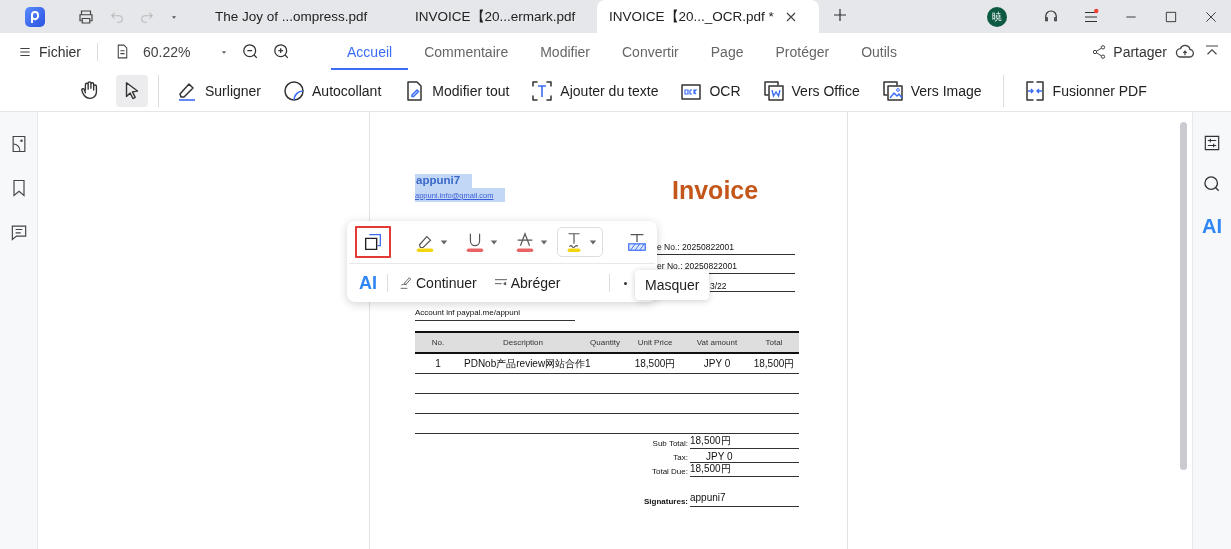 This screenshot has height=549, width=1231. What do you see at coordinates (594, 90) in the screenshot?
I see `toolbar-button: Ajouter du texte` at bounding box center [594, 90].